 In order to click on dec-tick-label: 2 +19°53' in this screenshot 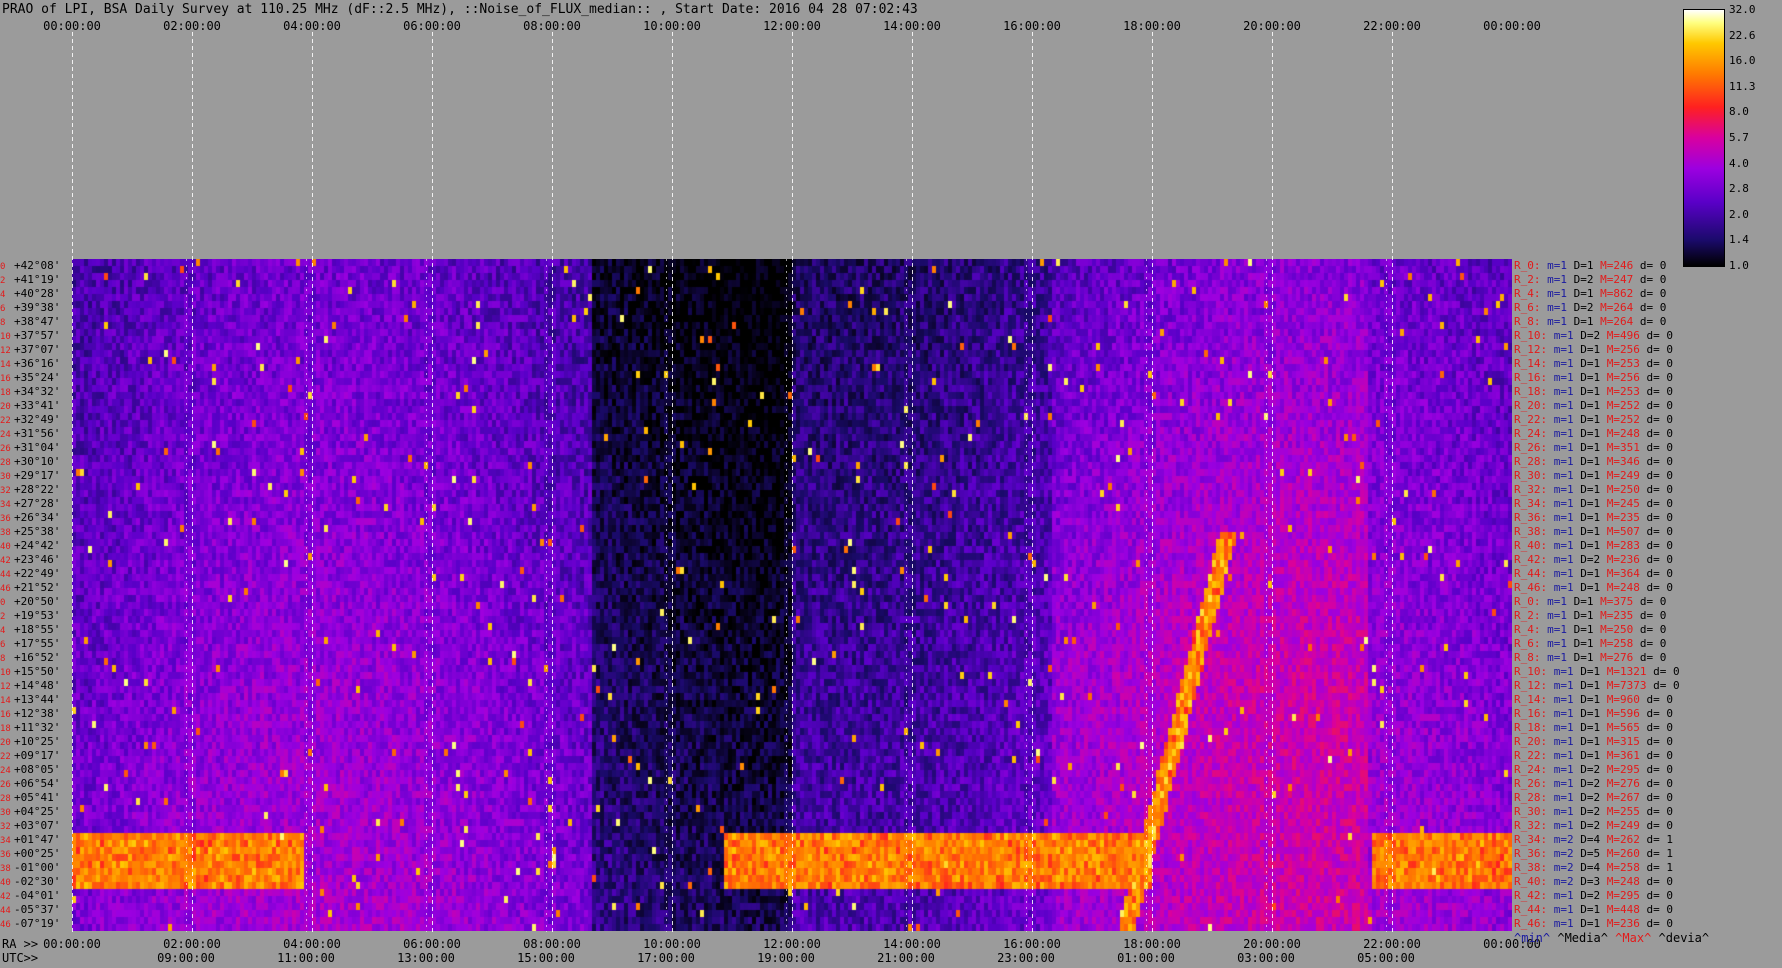, I will do `click(36, 616)`.